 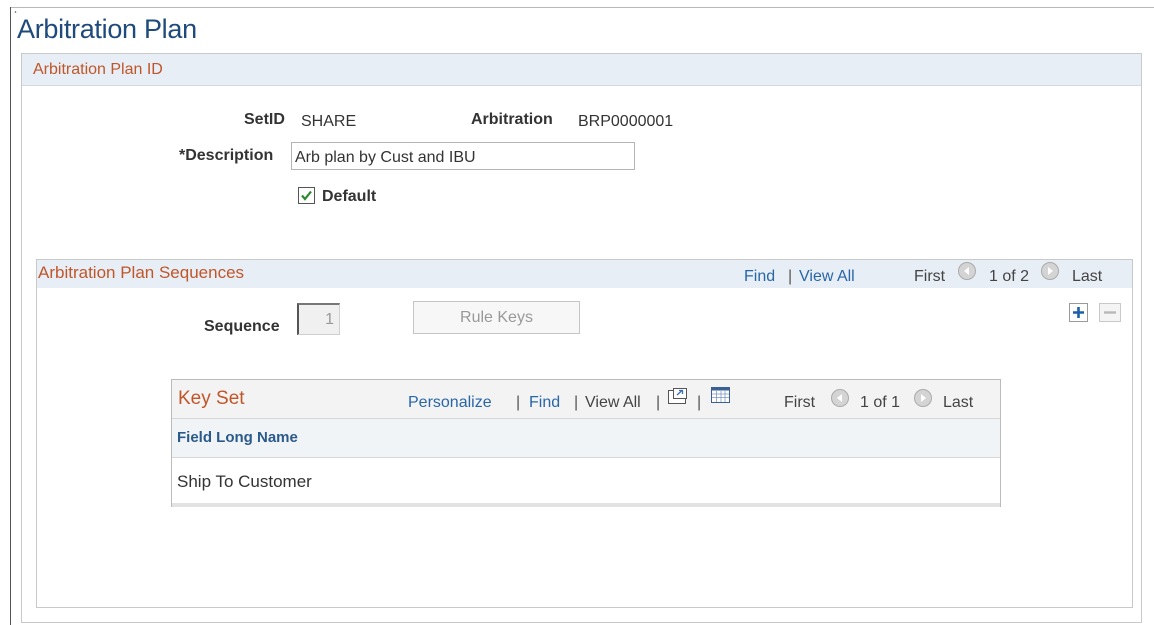 I want to click on rule-keys-button: Rule Keys, so click(x=496, y=317).